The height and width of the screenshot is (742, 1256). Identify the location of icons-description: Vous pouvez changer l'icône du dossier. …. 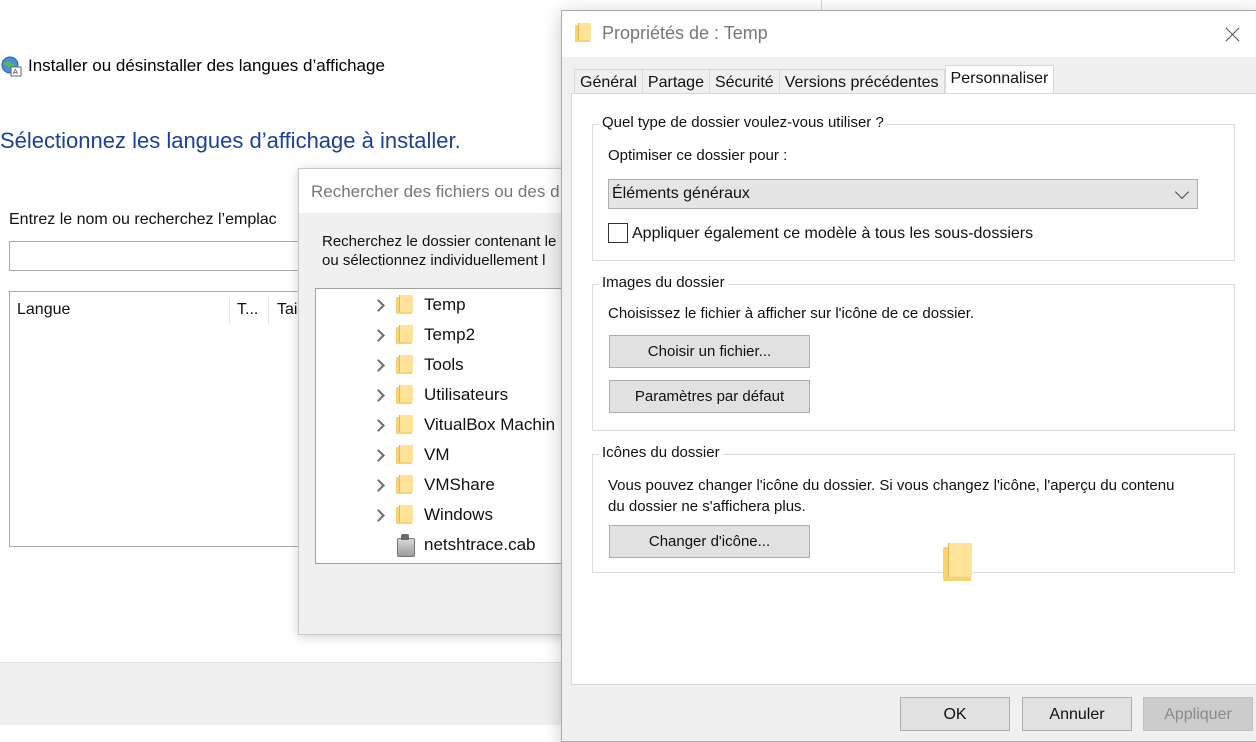
(891, 496).